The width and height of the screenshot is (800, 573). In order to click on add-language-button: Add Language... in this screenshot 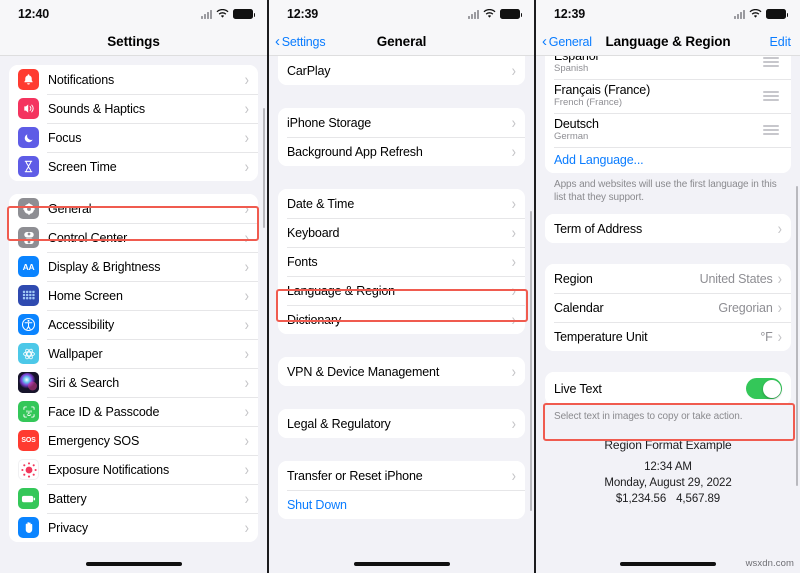, I will do `click(668, 160)`.